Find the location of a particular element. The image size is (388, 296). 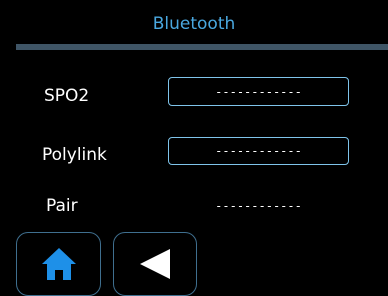

polylink-device-field: ------------ is located at coordinates (258, 151).